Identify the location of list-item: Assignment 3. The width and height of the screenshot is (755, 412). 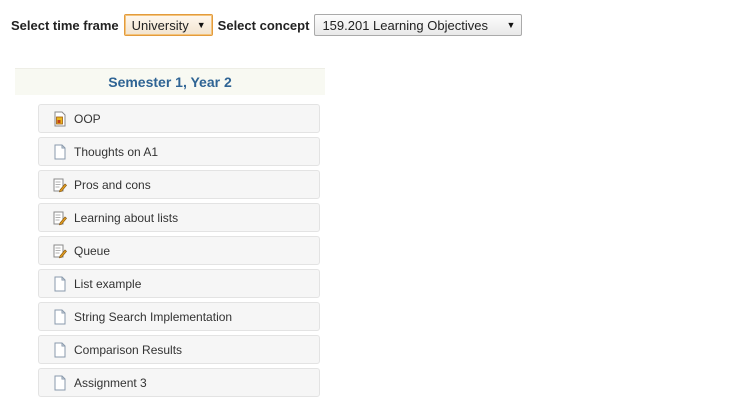
(179, 382).